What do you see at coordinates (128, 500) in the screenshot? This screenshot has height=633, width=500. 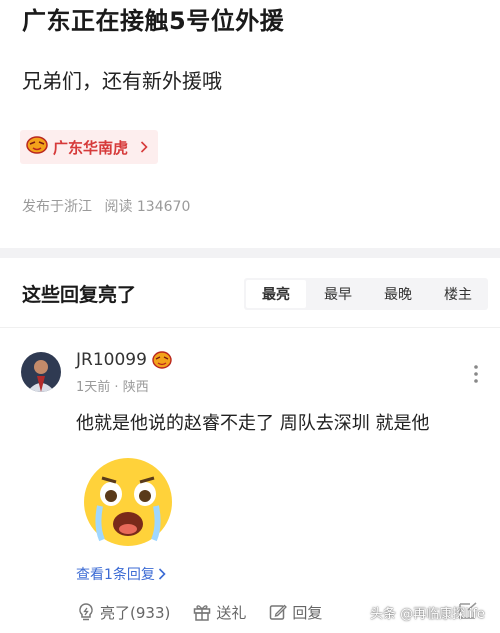 I see `crying-emoji-sticker` at bounding box center [128, 500].